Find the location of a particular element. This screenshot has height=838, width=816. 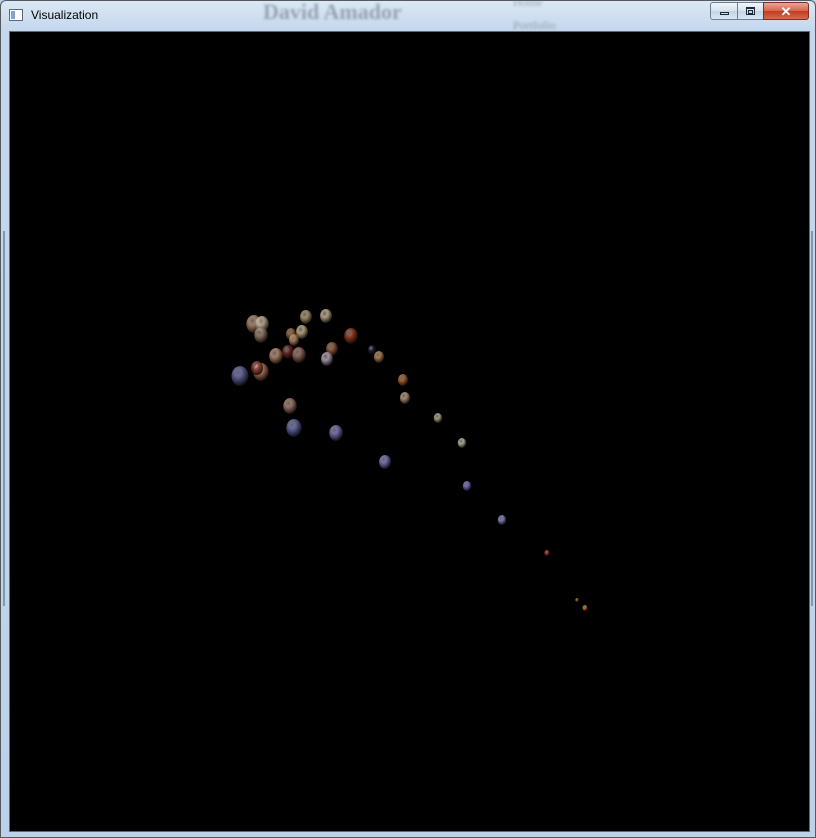

close-icon: ✕ is located at coordinates (786, 11).